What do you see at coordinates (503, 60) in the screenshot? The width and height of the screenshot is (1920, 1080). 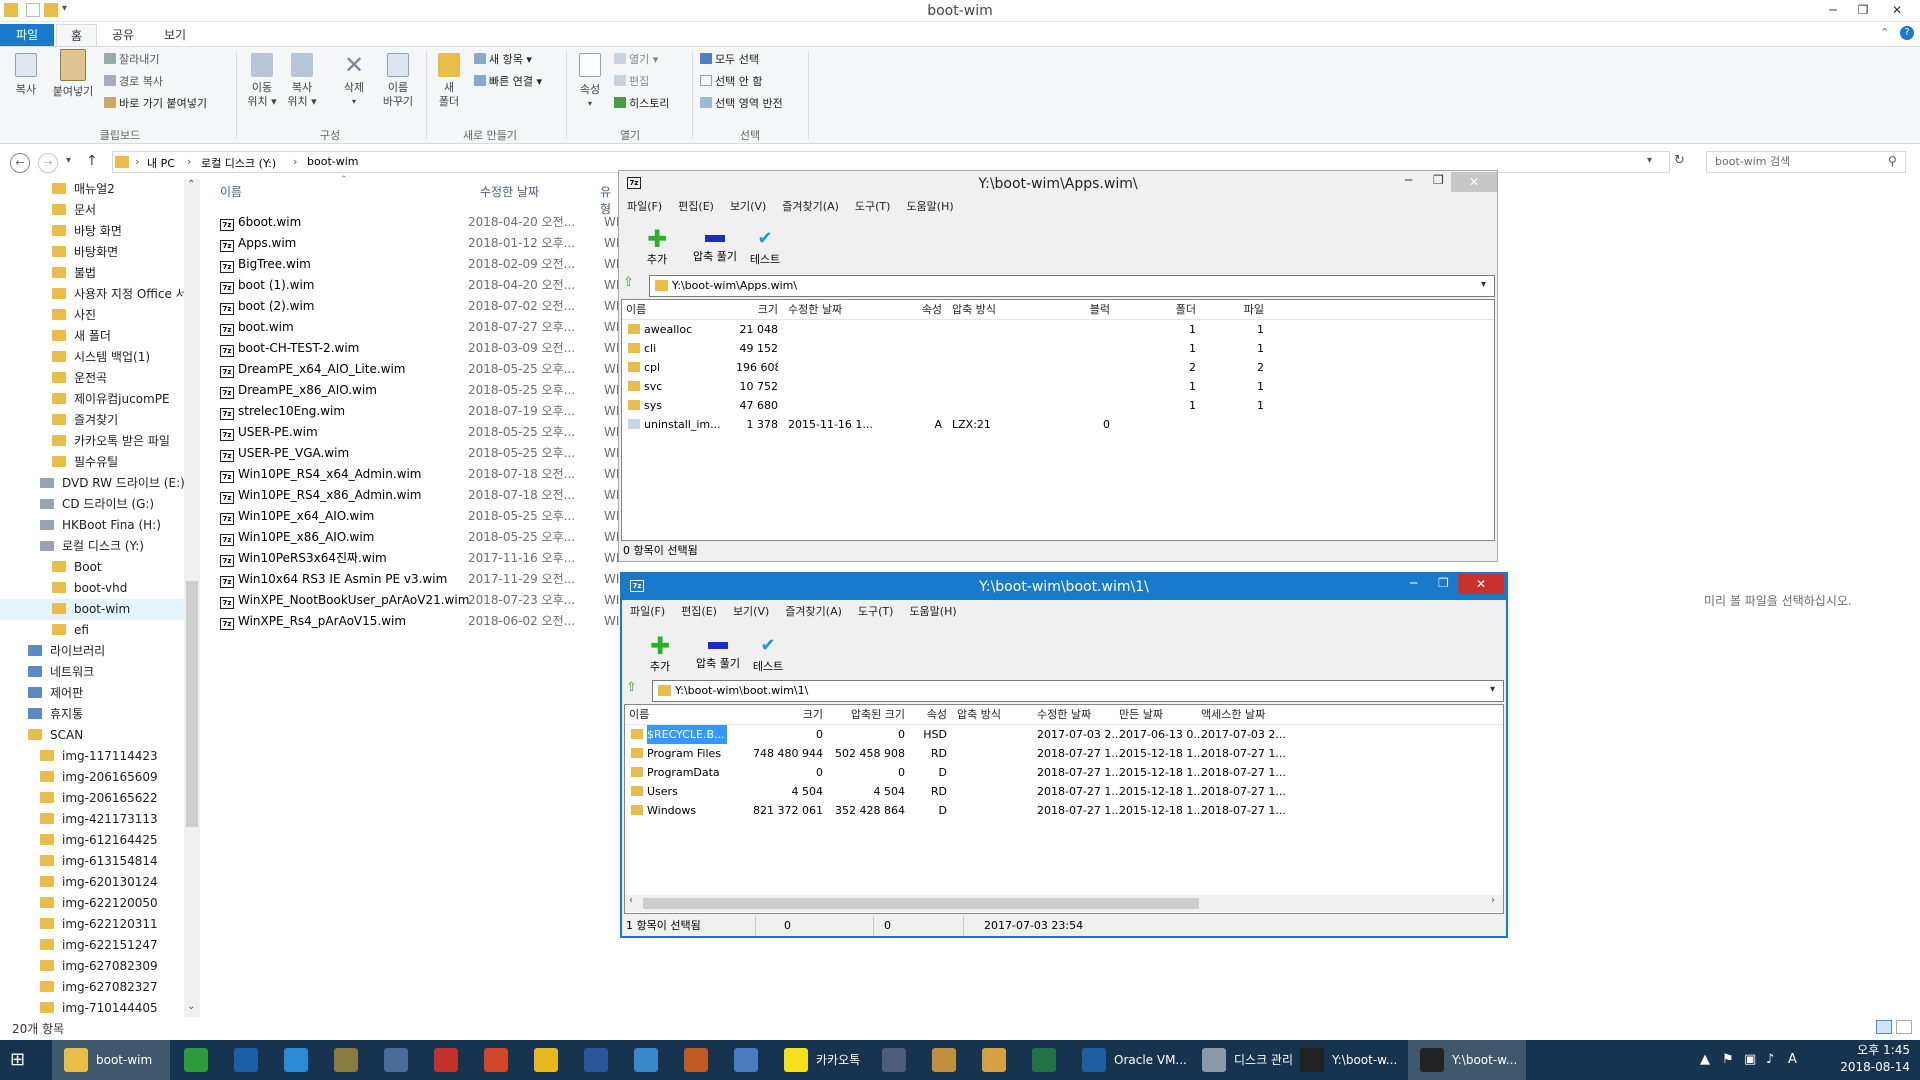 I see `new-item-button: 새 항목 ▾` at bounding box center [503, 60].